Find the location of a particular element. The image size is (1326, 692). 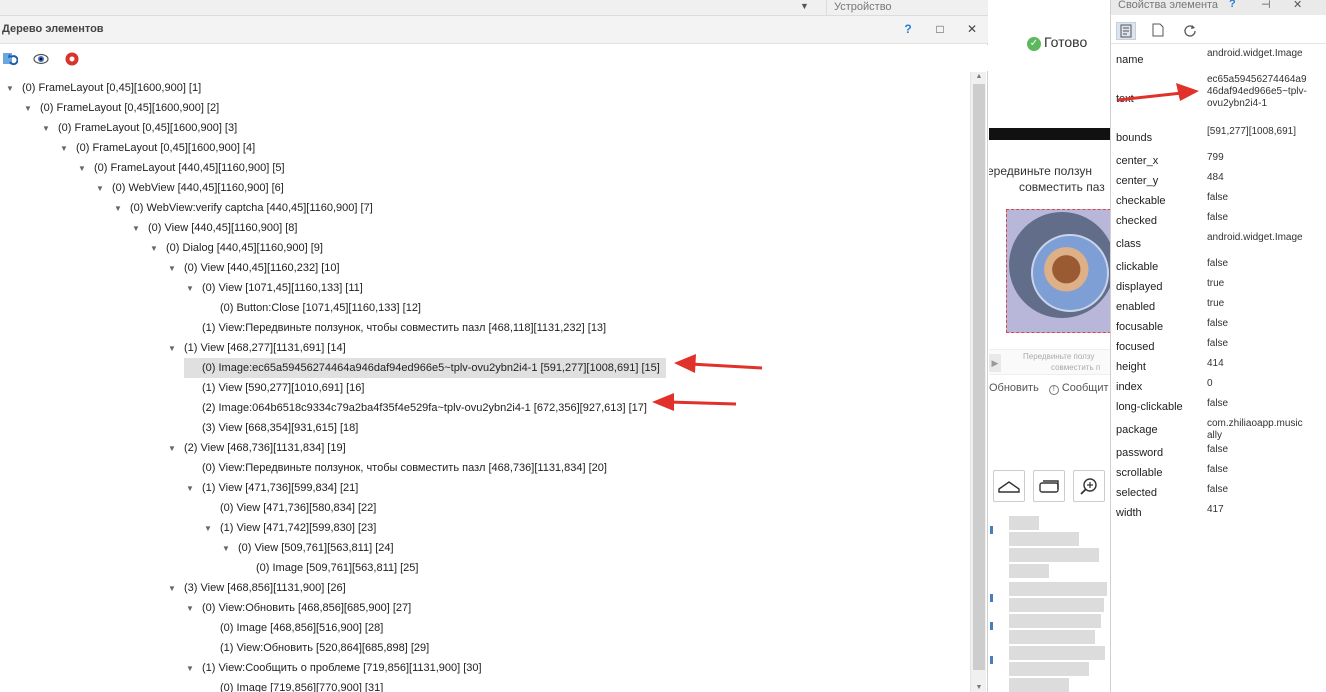

property-row: center_y 484 is located at coordinates (1218, 181).